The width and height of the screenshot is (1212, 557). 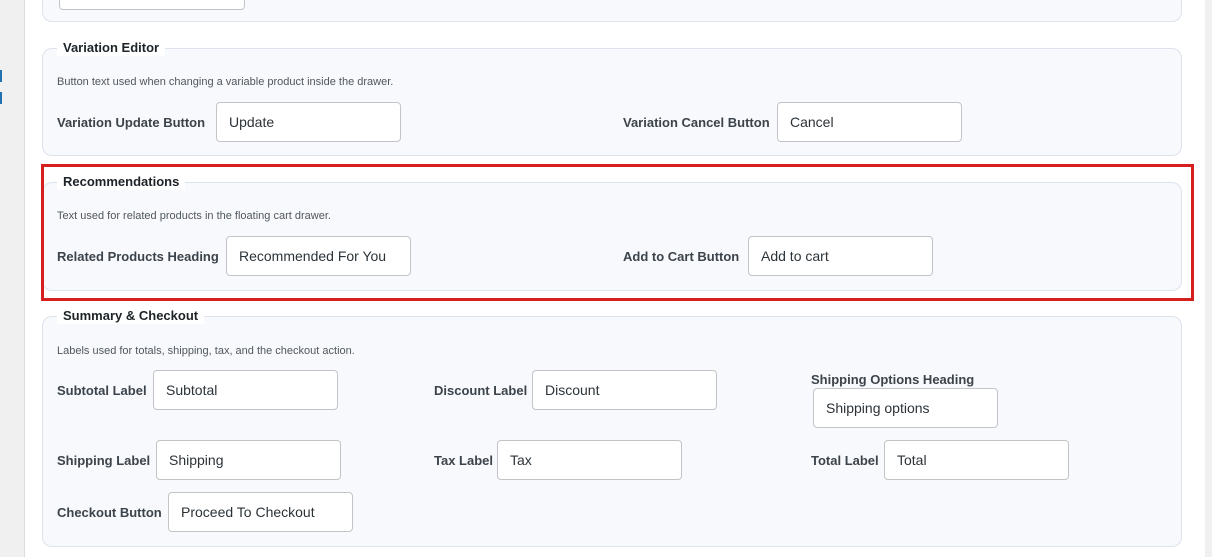 I want to click on related-products-heading-label: Related Products Heading, so click(x=138, y=256).